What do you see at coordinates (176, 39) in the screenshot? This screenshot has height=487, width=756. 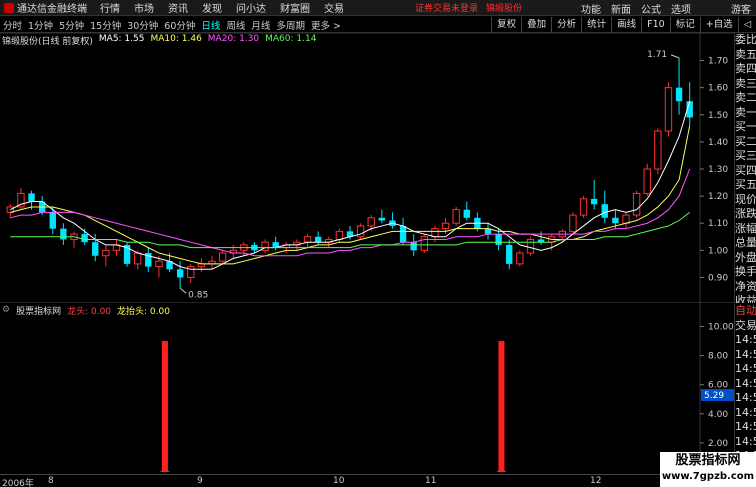 I see `ma10-label: MA10: 1.46` at bounding box center [176, 39].